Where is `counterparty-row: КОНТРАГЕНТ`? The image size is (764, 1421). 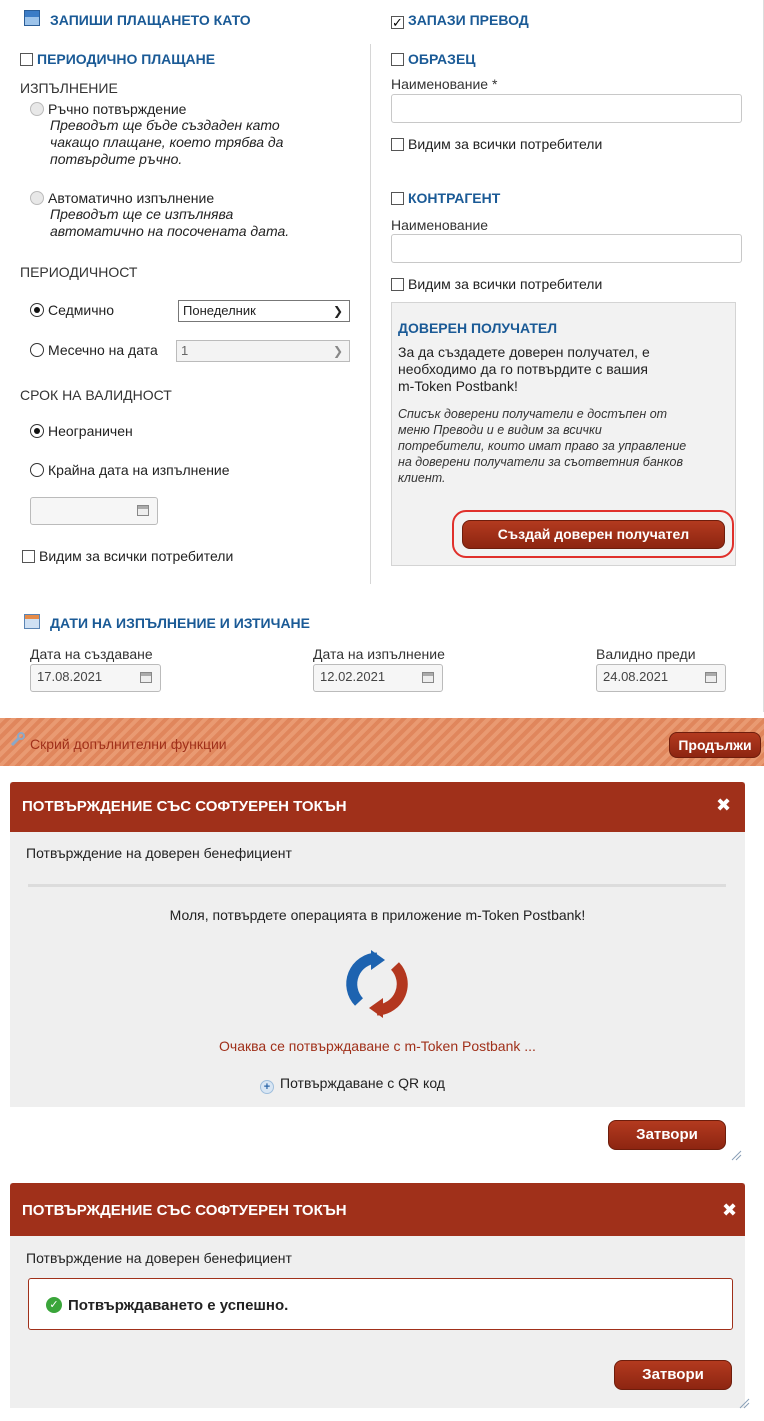 counterparty-row: КОНТРАГЕНТ is located at coordinates (445, 198).